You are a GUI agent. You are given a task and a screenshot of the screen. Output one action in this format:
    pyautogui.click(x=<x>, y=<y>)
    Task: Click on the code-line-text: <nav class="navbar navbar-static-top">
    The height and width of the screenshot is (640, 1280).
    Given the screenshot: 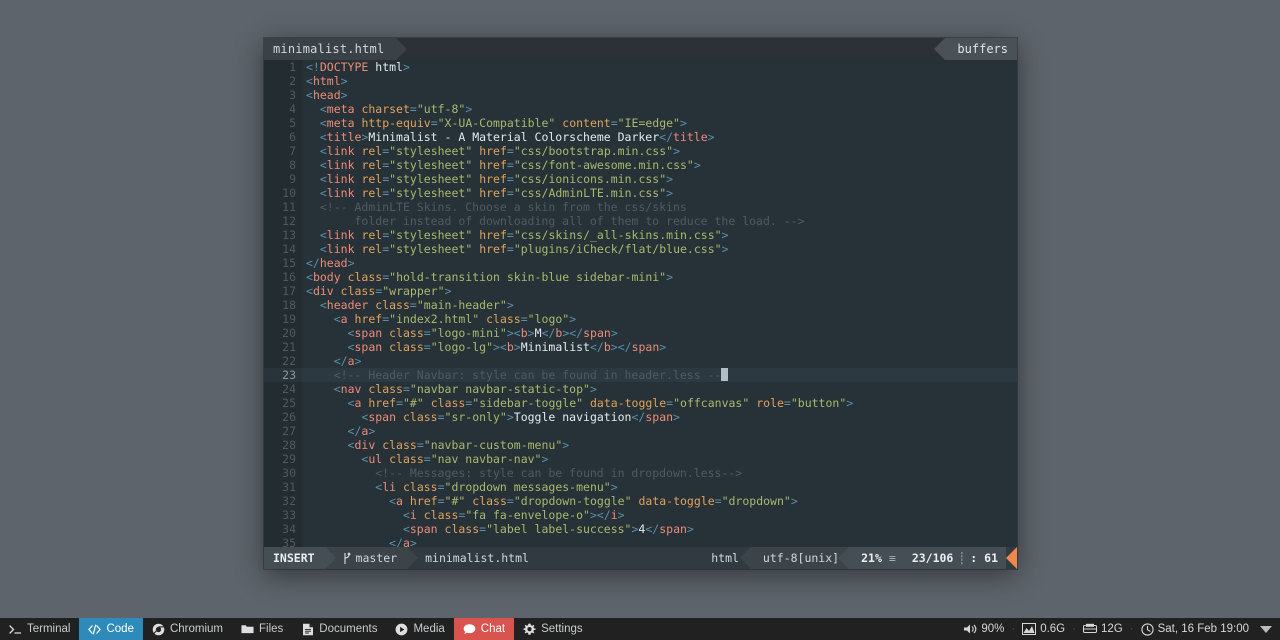 What is the action you would take?
    pyautogui.click(x=465, y=389)
    